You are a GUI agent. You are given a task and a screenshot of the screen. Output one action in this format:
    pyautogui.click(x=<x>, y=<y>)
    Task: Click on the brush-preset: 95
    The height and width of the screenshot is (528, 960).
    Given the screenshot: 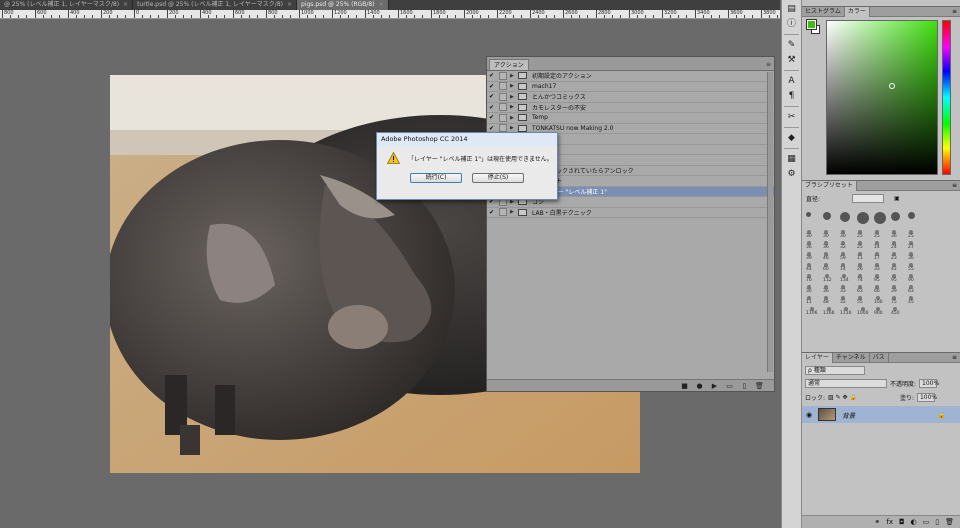 What is the action you would take?
    pyautogui.click(x=894, y=278)
    